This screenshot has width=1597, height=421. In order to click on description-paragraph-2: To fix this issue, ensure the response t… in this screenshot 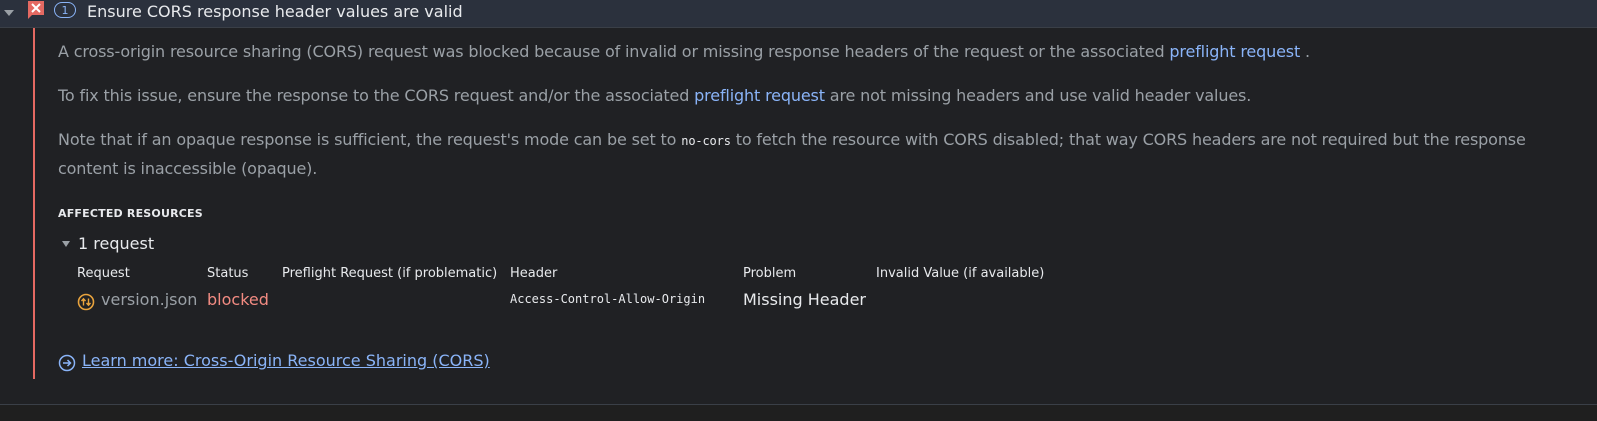, I will do `click(823, 96)`.